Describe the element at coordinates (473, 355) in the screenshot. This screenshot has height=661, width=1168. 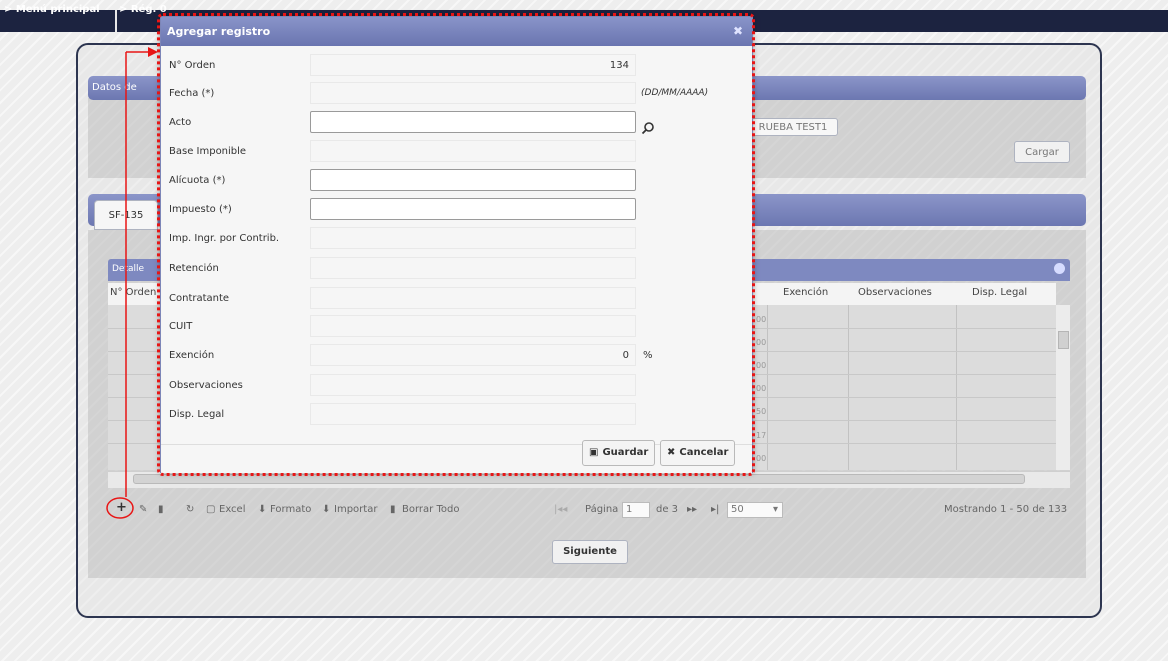
I see `exencion-input` at that location.